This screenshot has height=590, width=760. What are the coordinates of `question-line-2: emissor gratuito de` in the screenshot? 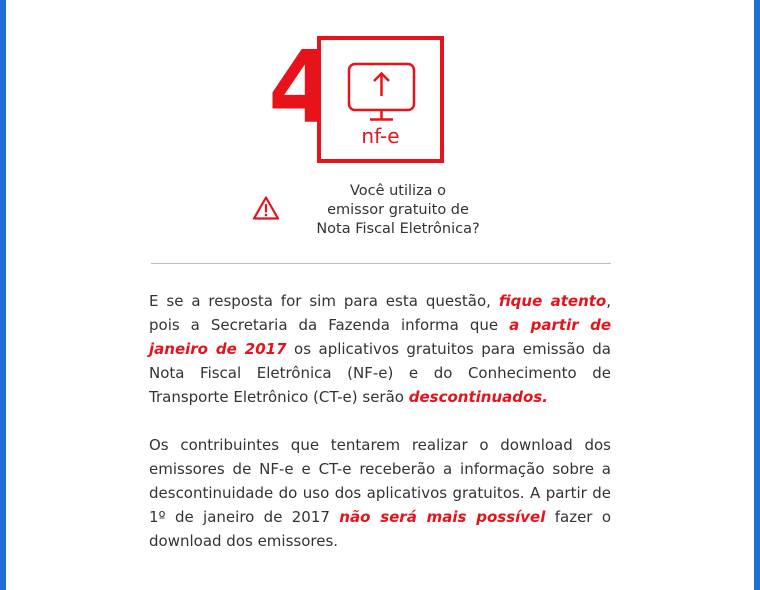 It's located at (398, 210).